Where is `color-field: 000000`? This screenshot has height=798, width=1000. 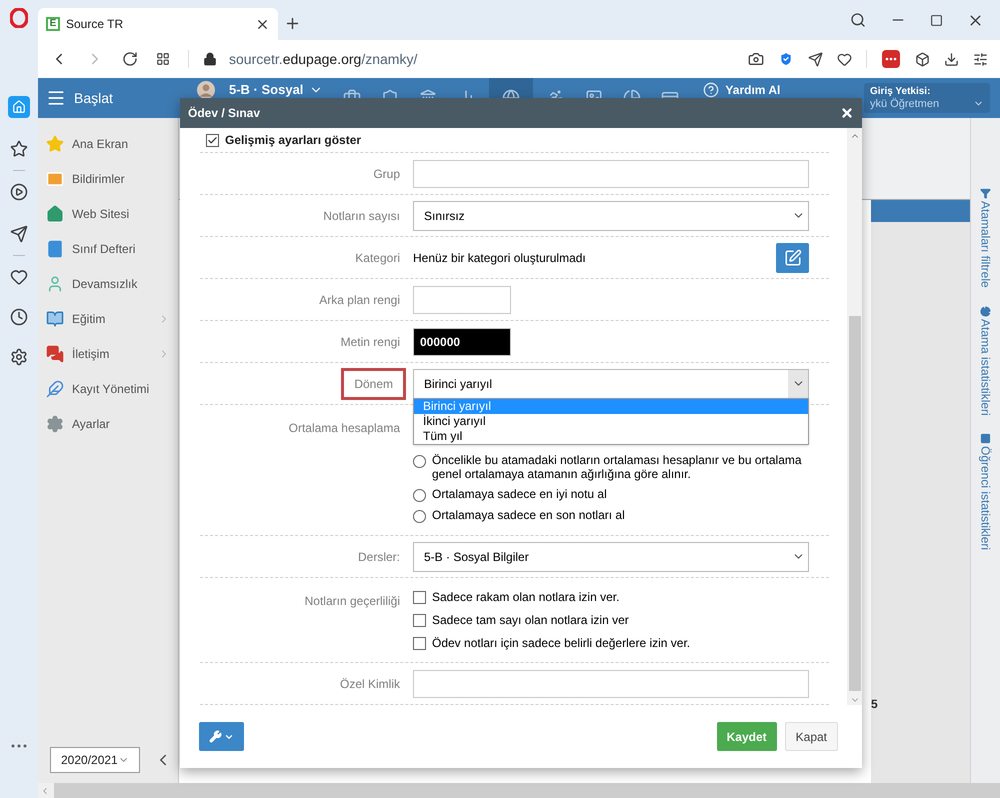 color-field: 000000 is located at coordinates (462, 342).